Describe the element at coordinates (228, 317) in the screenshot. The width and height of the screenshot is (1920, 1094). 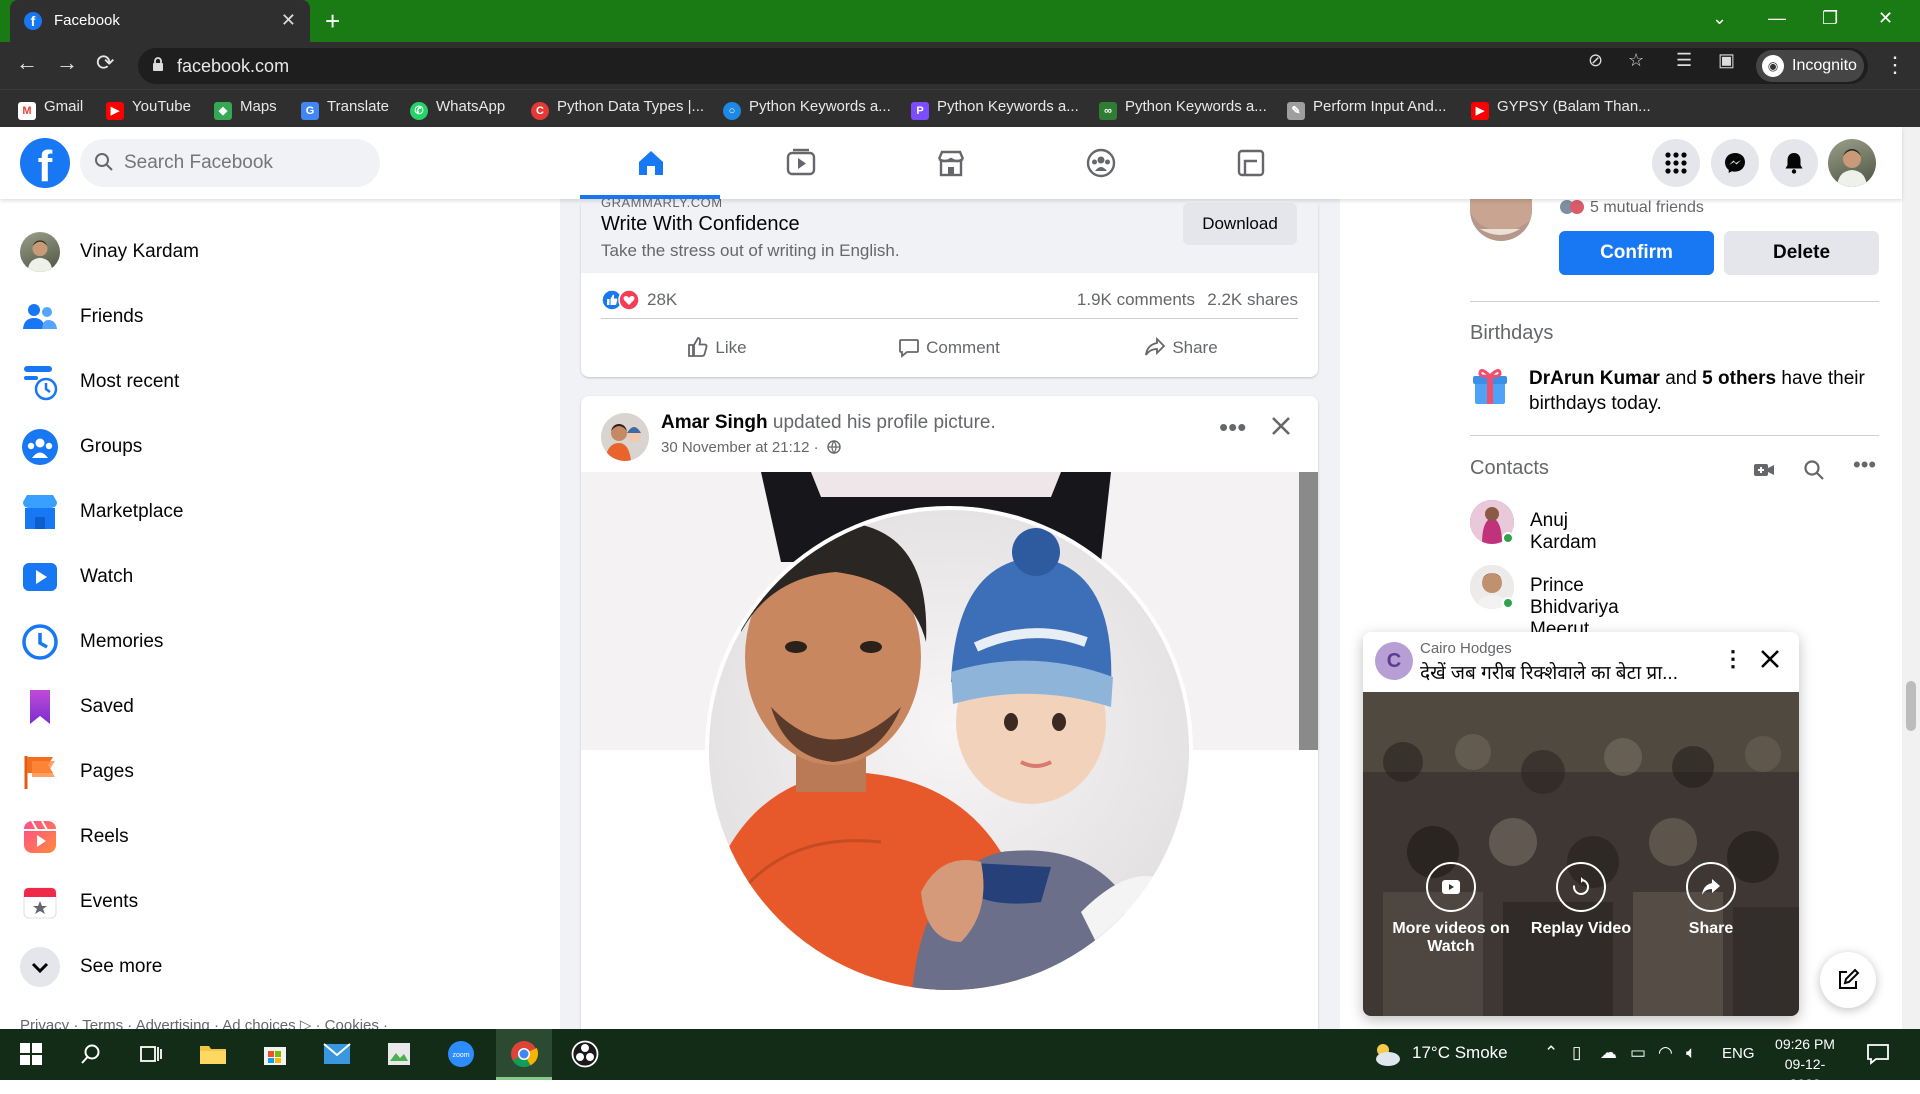
I see `sidebar-item-friends: Friends` at that location.